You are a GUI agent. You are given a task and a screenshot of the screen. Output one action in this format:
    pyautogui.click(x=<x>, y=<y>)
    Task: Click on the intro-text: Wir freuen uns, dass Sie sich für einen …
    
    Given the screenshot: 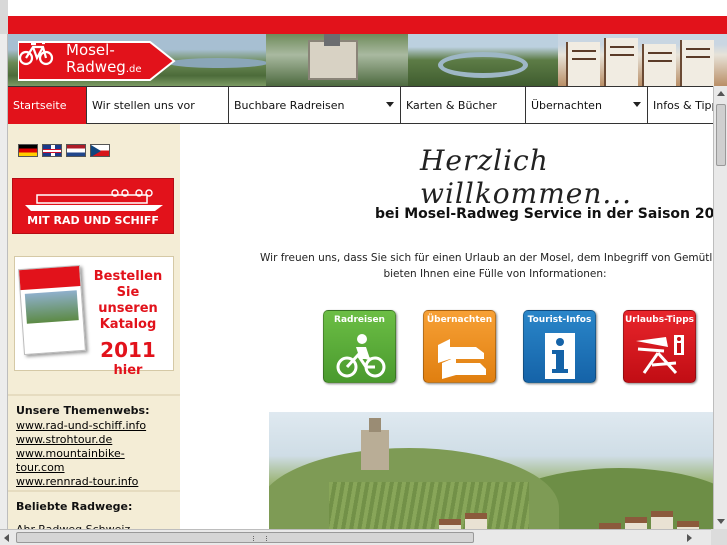 What is the action you would take?
    pyautogui.click(x=486, y=266)
    